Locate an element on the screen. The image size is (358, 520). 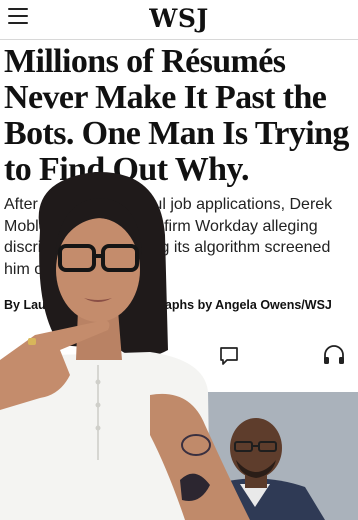
wsj-logo: WSJ is located at coordinates (179, 18).